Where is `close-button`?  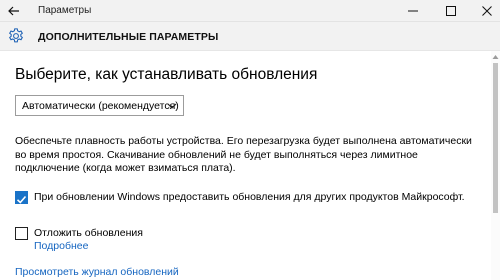
close-button is located at coordinates (486, 11).